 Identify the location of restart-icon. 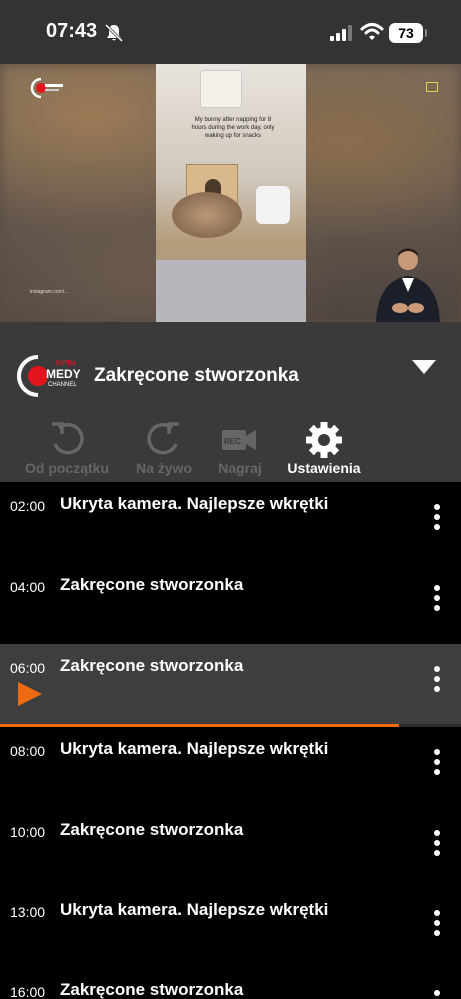
(68, 438).